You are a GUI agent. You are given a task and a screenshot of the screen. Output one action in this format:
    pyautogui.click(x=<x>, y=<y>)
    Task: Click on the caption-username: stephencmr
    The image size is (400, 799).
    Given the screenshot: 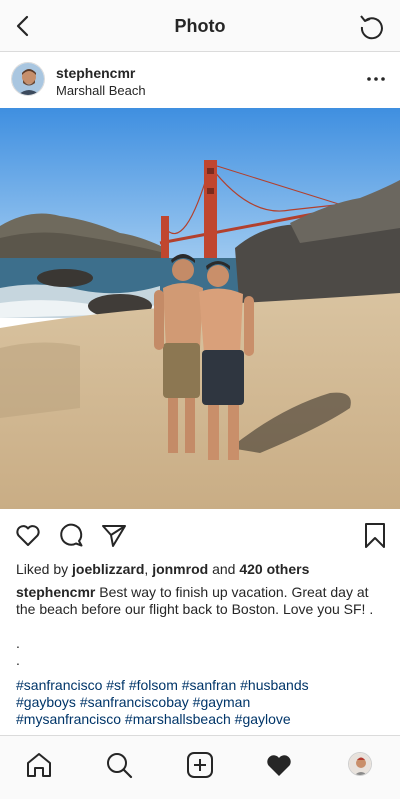 What is the action you would take?
    pyautogui.click(x=55, y=592)
    